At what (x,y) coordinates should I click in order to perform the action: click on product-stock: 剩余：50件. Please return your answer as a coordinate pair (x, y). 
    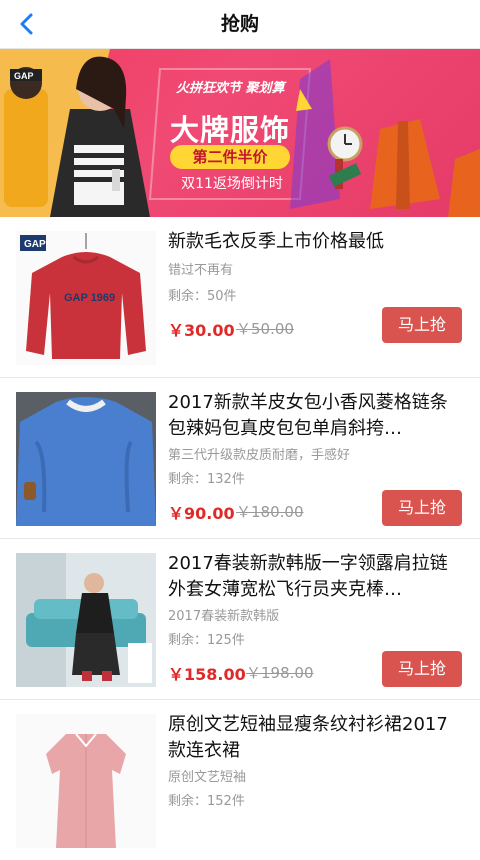
    Looking at the image, I should click on (202, 296).